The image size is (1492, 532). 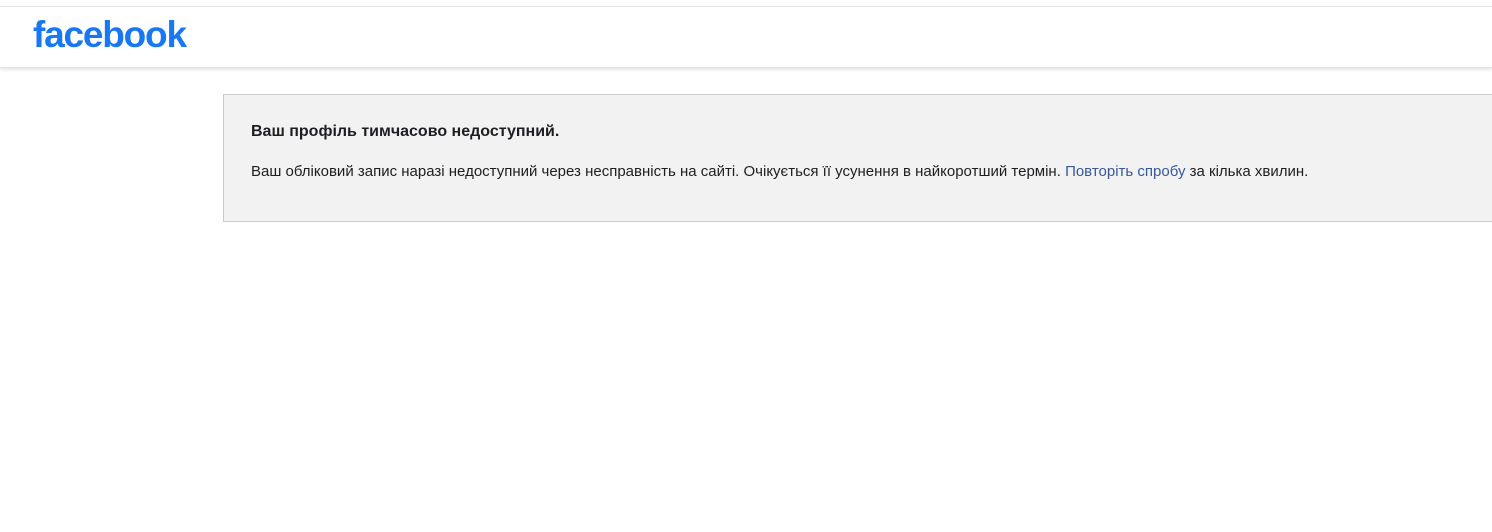 I want to click on notice-message-suffix: за кілька хвилин., so click(x=1247, y=171).